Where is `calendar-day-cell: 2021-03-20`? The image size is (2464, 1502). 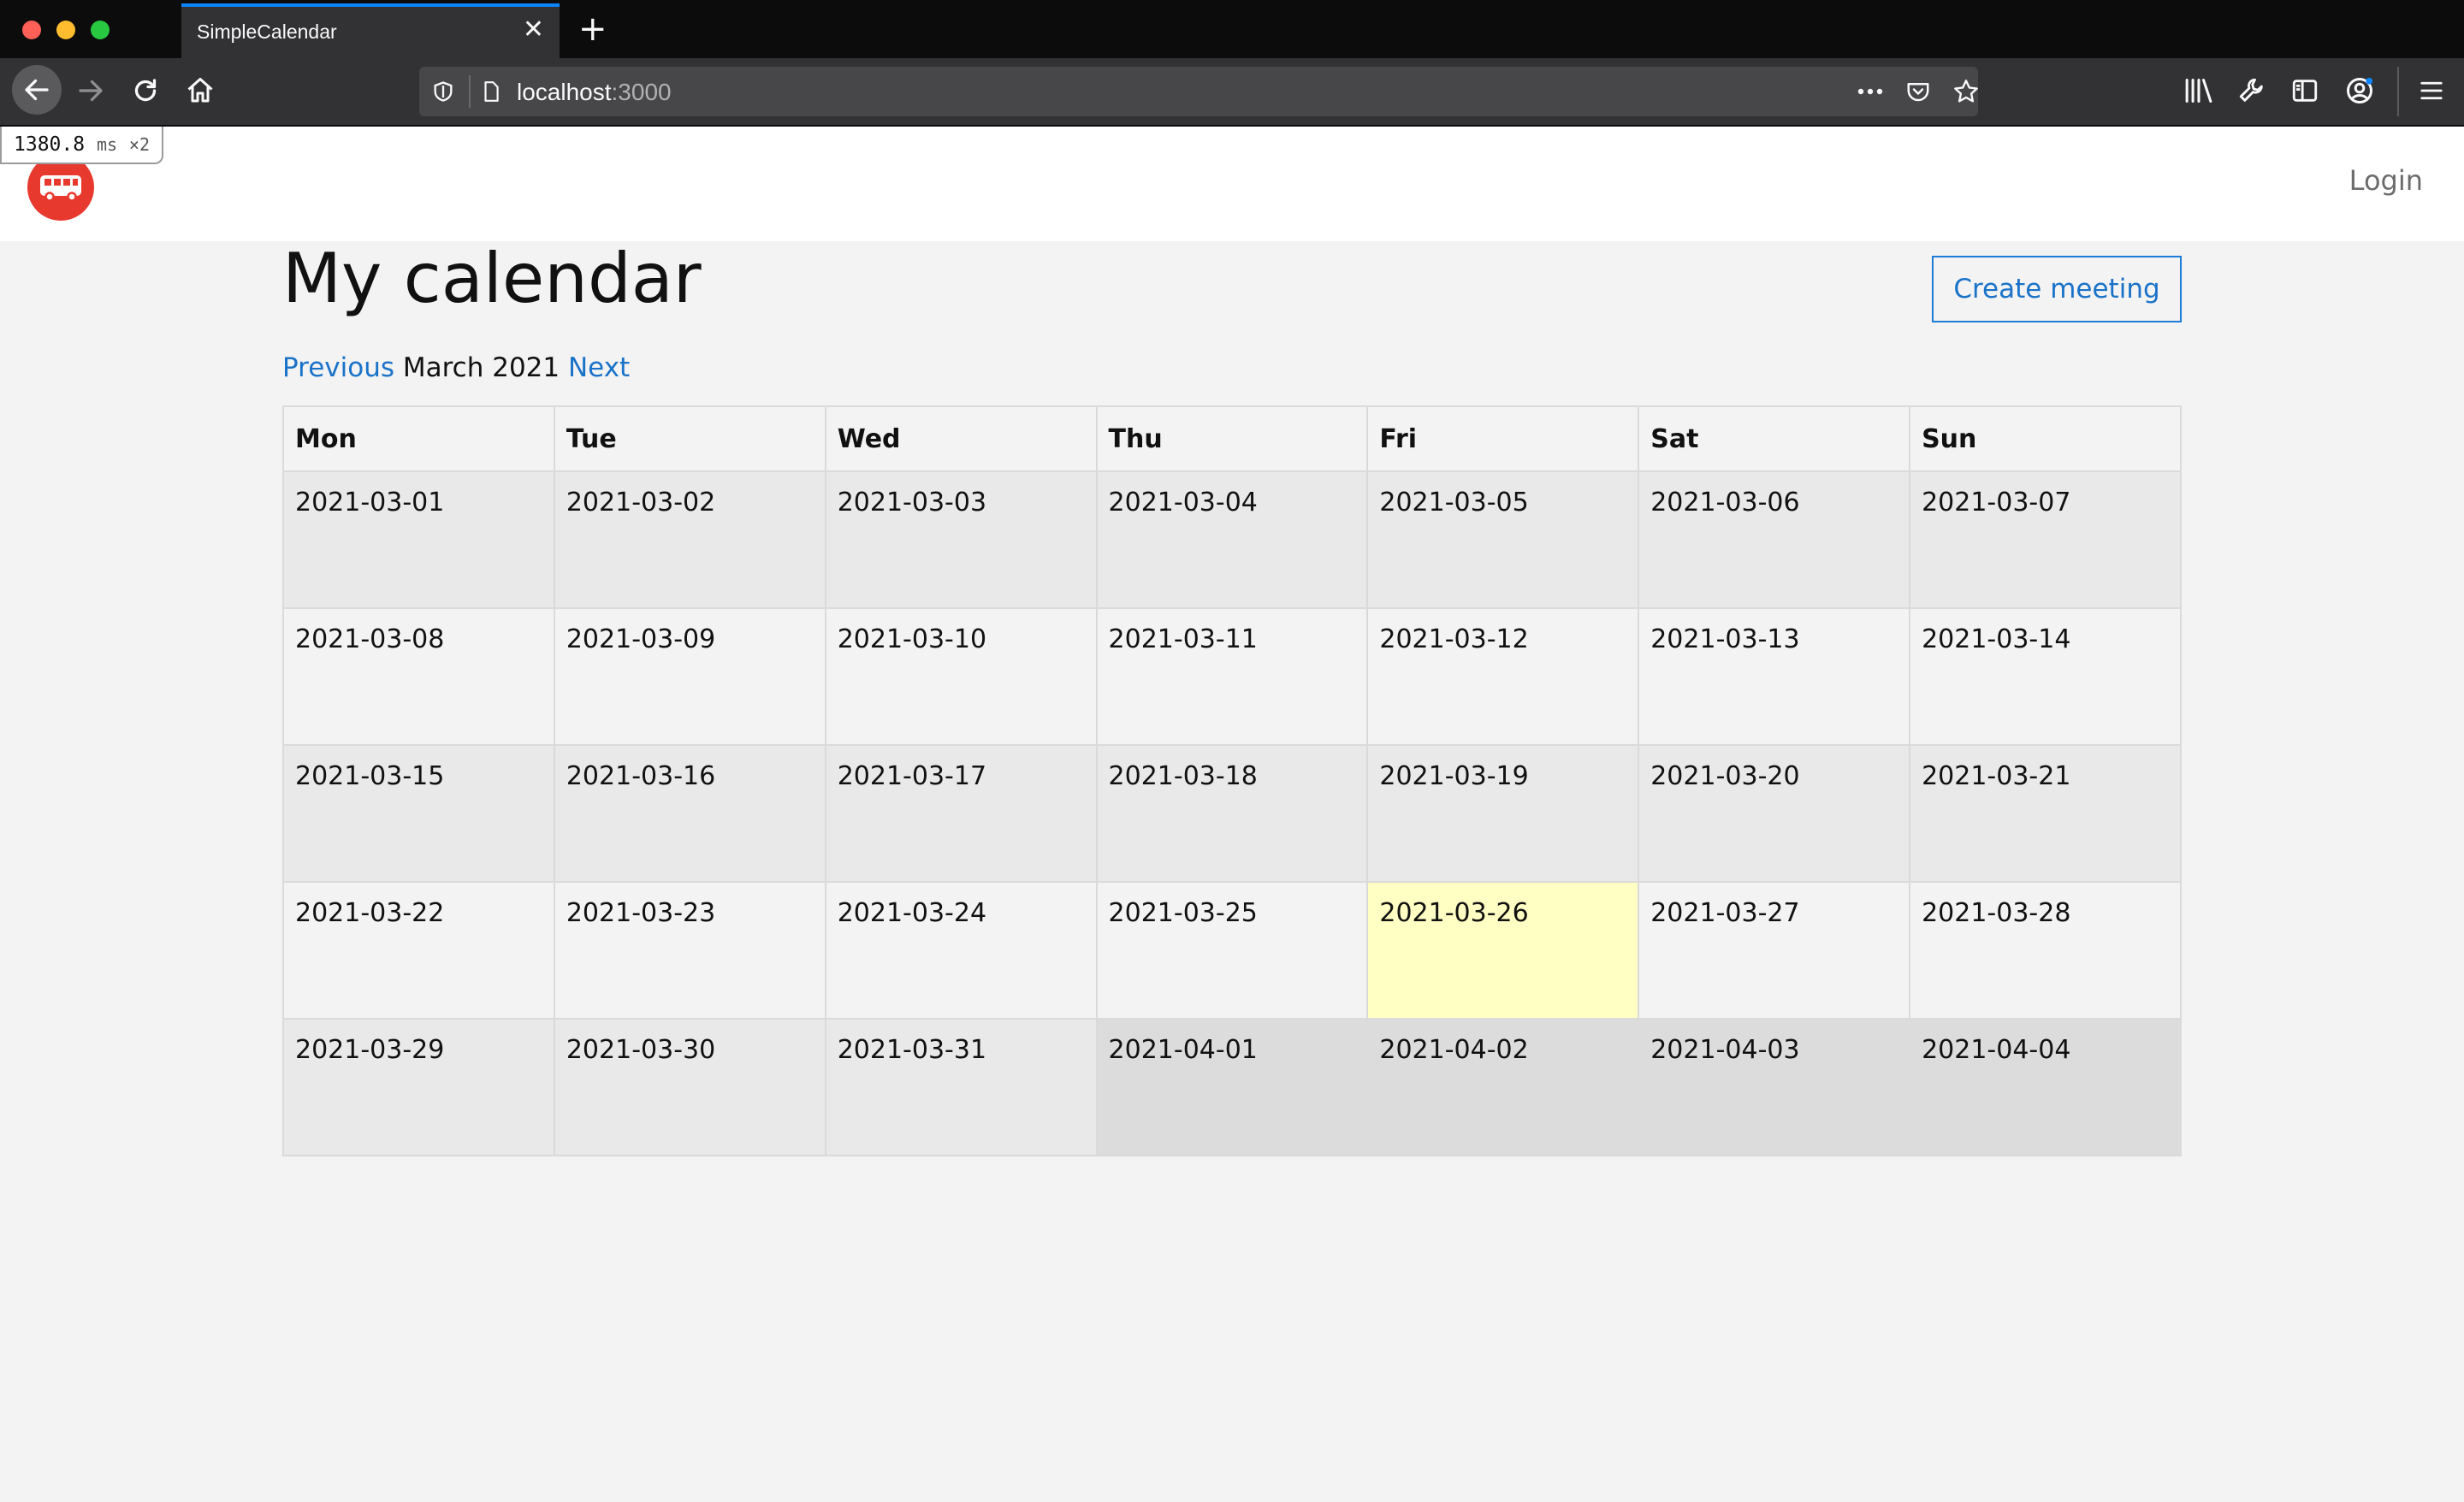 calendar-day-cell: 2021-03-20 is located at coordinates (1774, 813).